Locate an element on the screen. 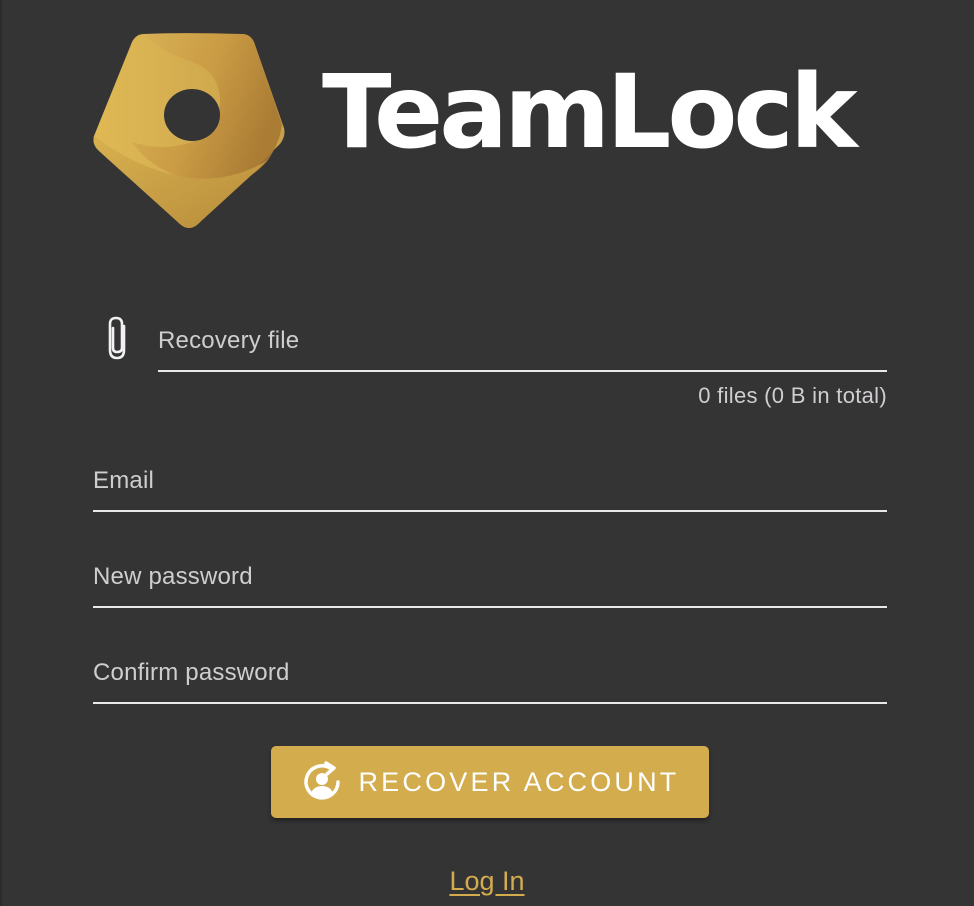 The height and width of the screenshot is (906, 974). confirm-password-input is located at coordinates (490, 673).